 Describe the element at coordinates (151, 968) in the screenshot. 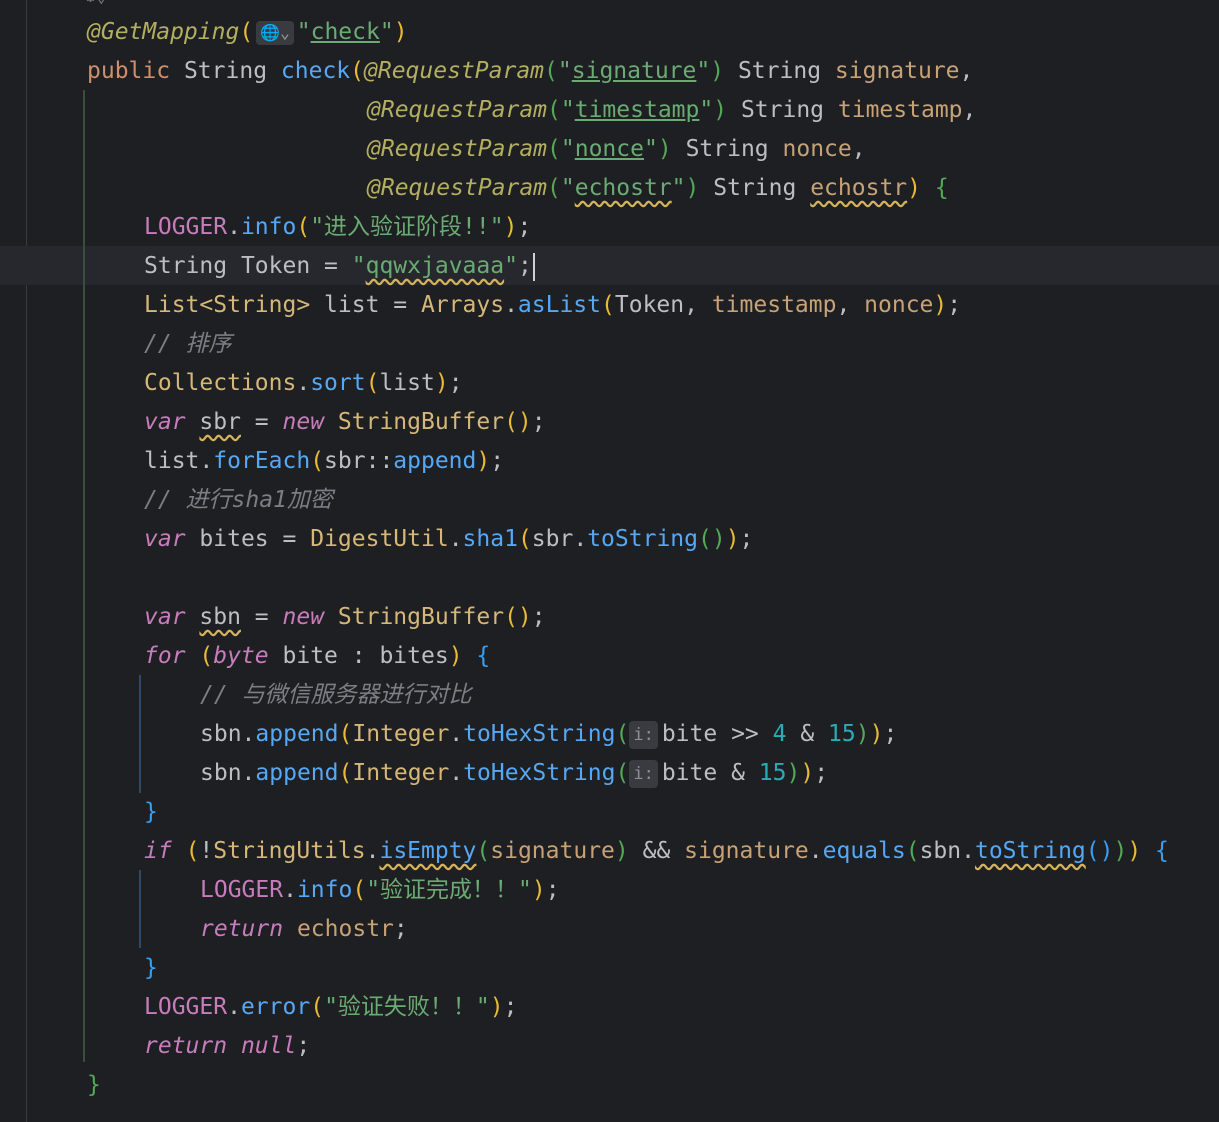

I see `code-line-close-if: }` at that location.